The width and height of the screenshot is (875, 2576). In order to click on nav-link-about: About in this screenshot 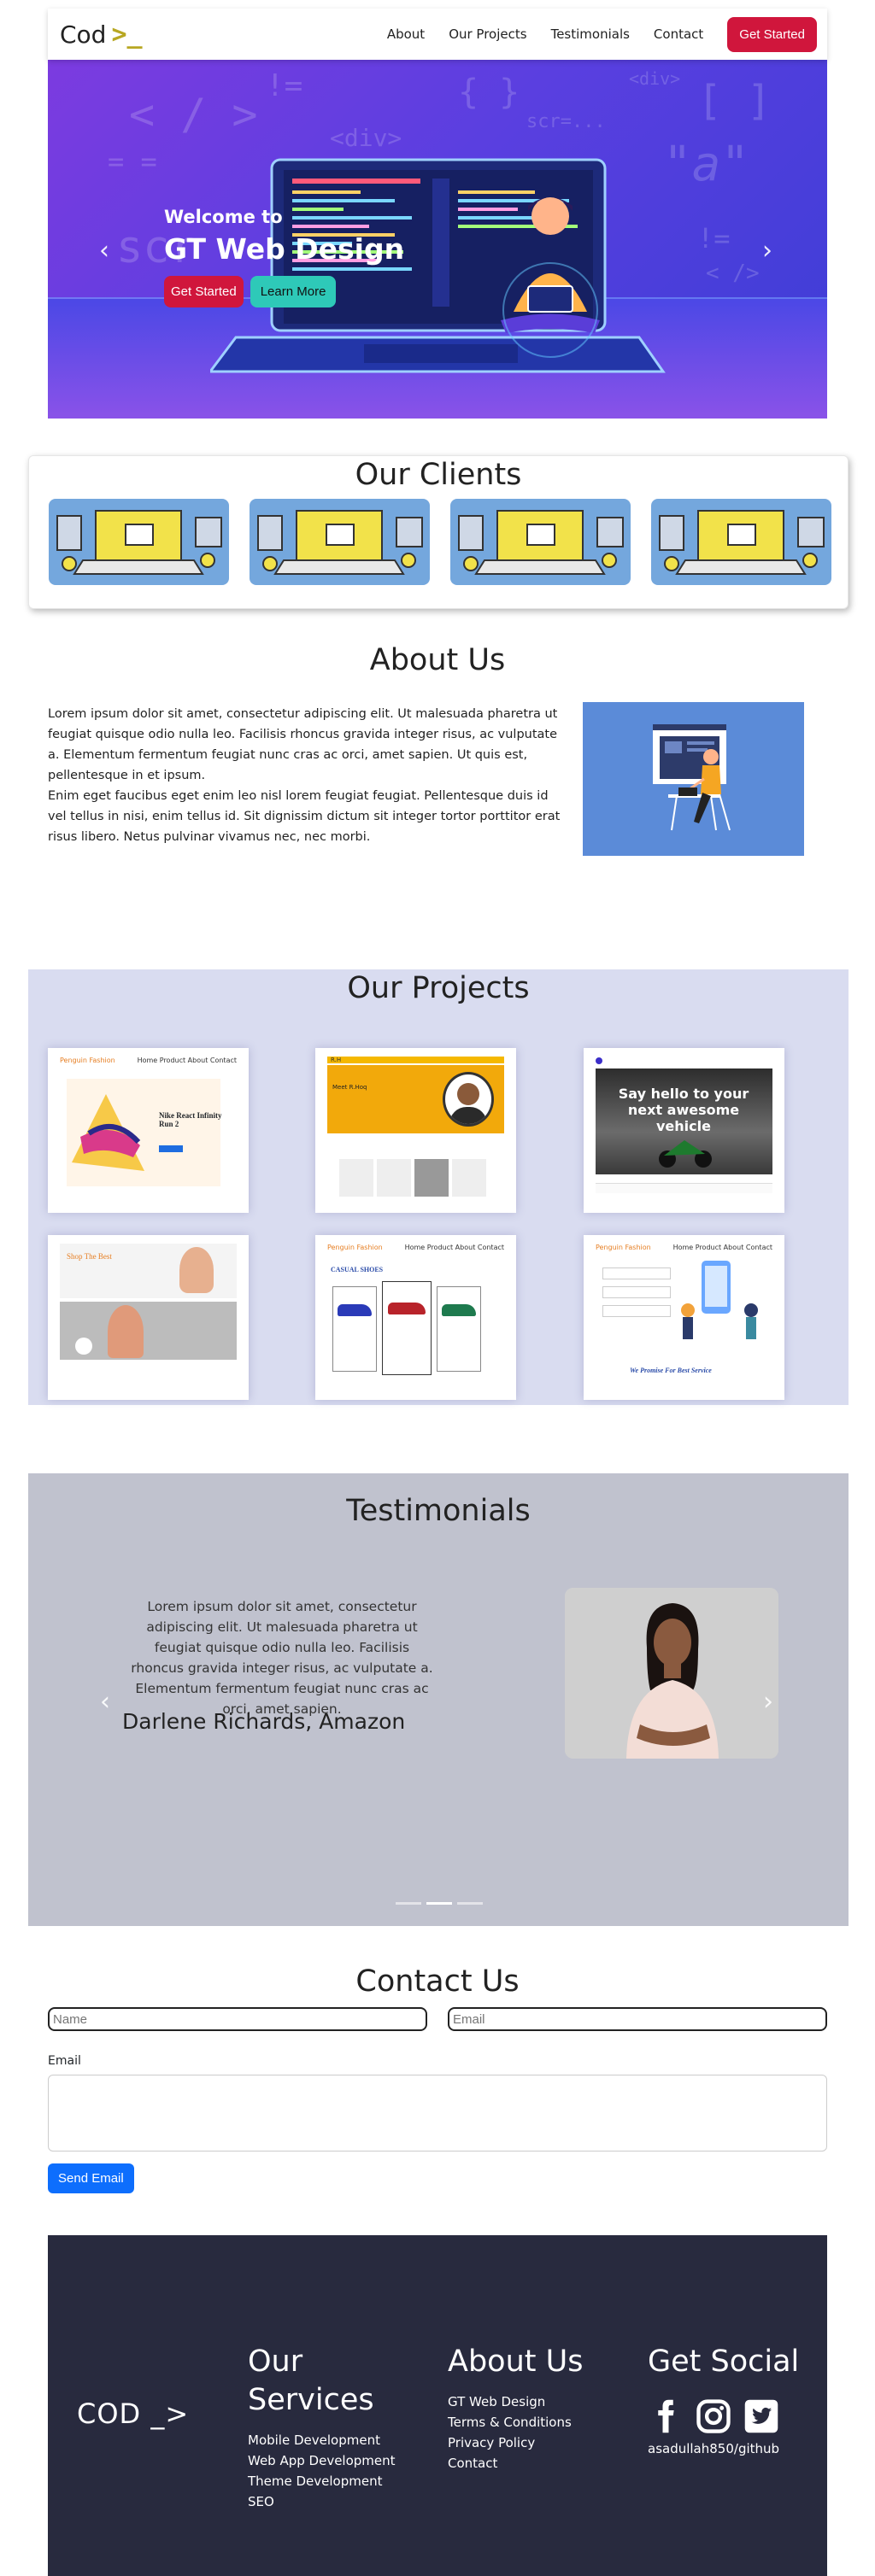, I will do `click(406, 34)`.